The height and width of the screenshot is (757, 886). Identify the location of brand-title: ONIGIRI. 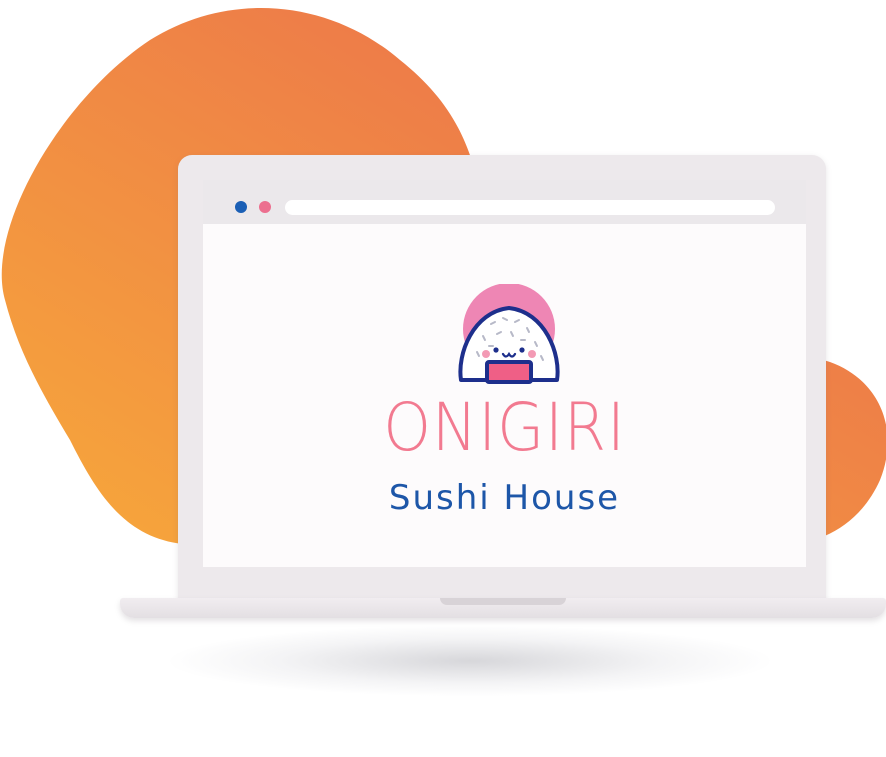
(504, 427).